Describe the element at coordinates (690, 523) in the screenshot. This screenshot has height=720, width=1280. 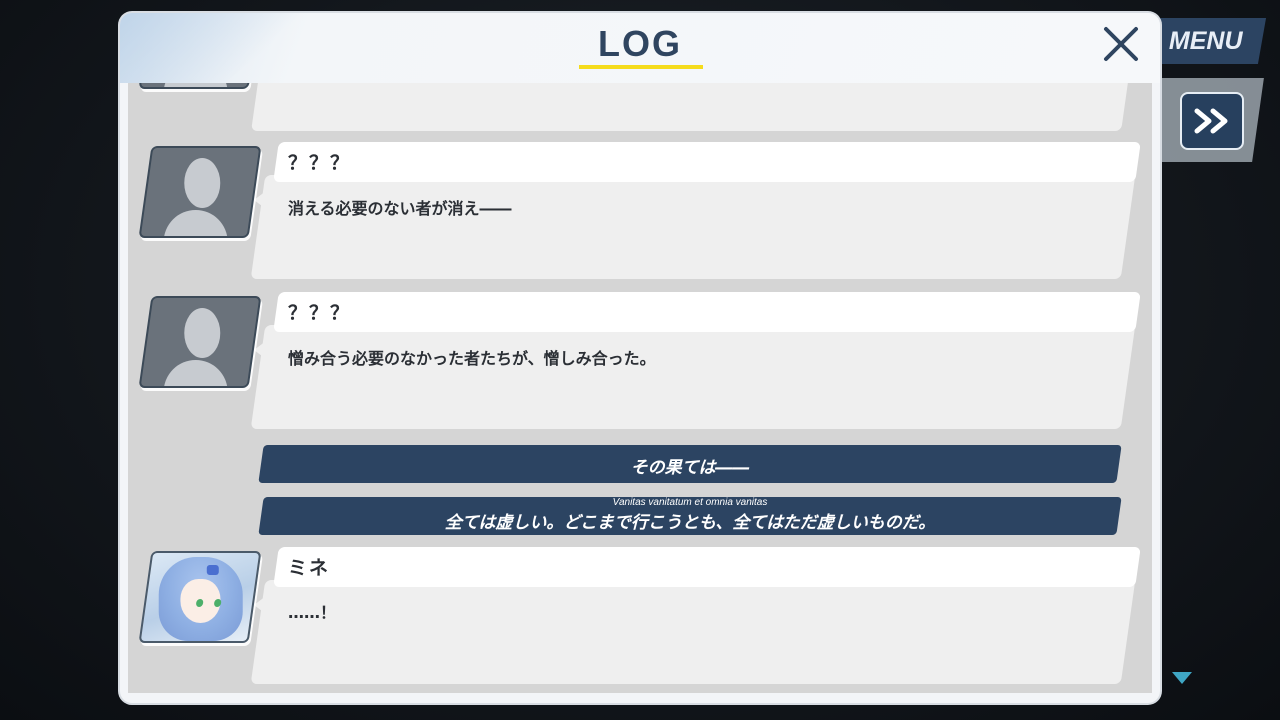
I see `narration-text: 全ては虚しい。どこまで行こうとも、全てはただ虚しいものだ。` at that location.